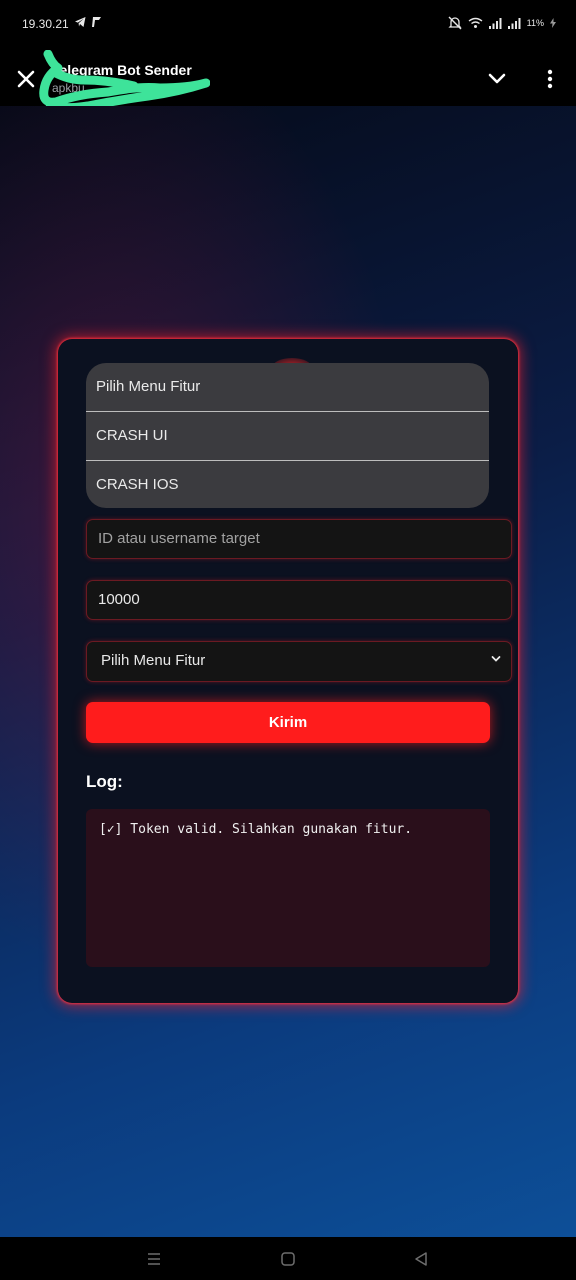 The width and height of the screenshot is (576, 1280). Describe the element at coordinates (287, 387) in the screenshot. I see `dropdown-option-placeholder: Pilih Menu Fitur` at that location.